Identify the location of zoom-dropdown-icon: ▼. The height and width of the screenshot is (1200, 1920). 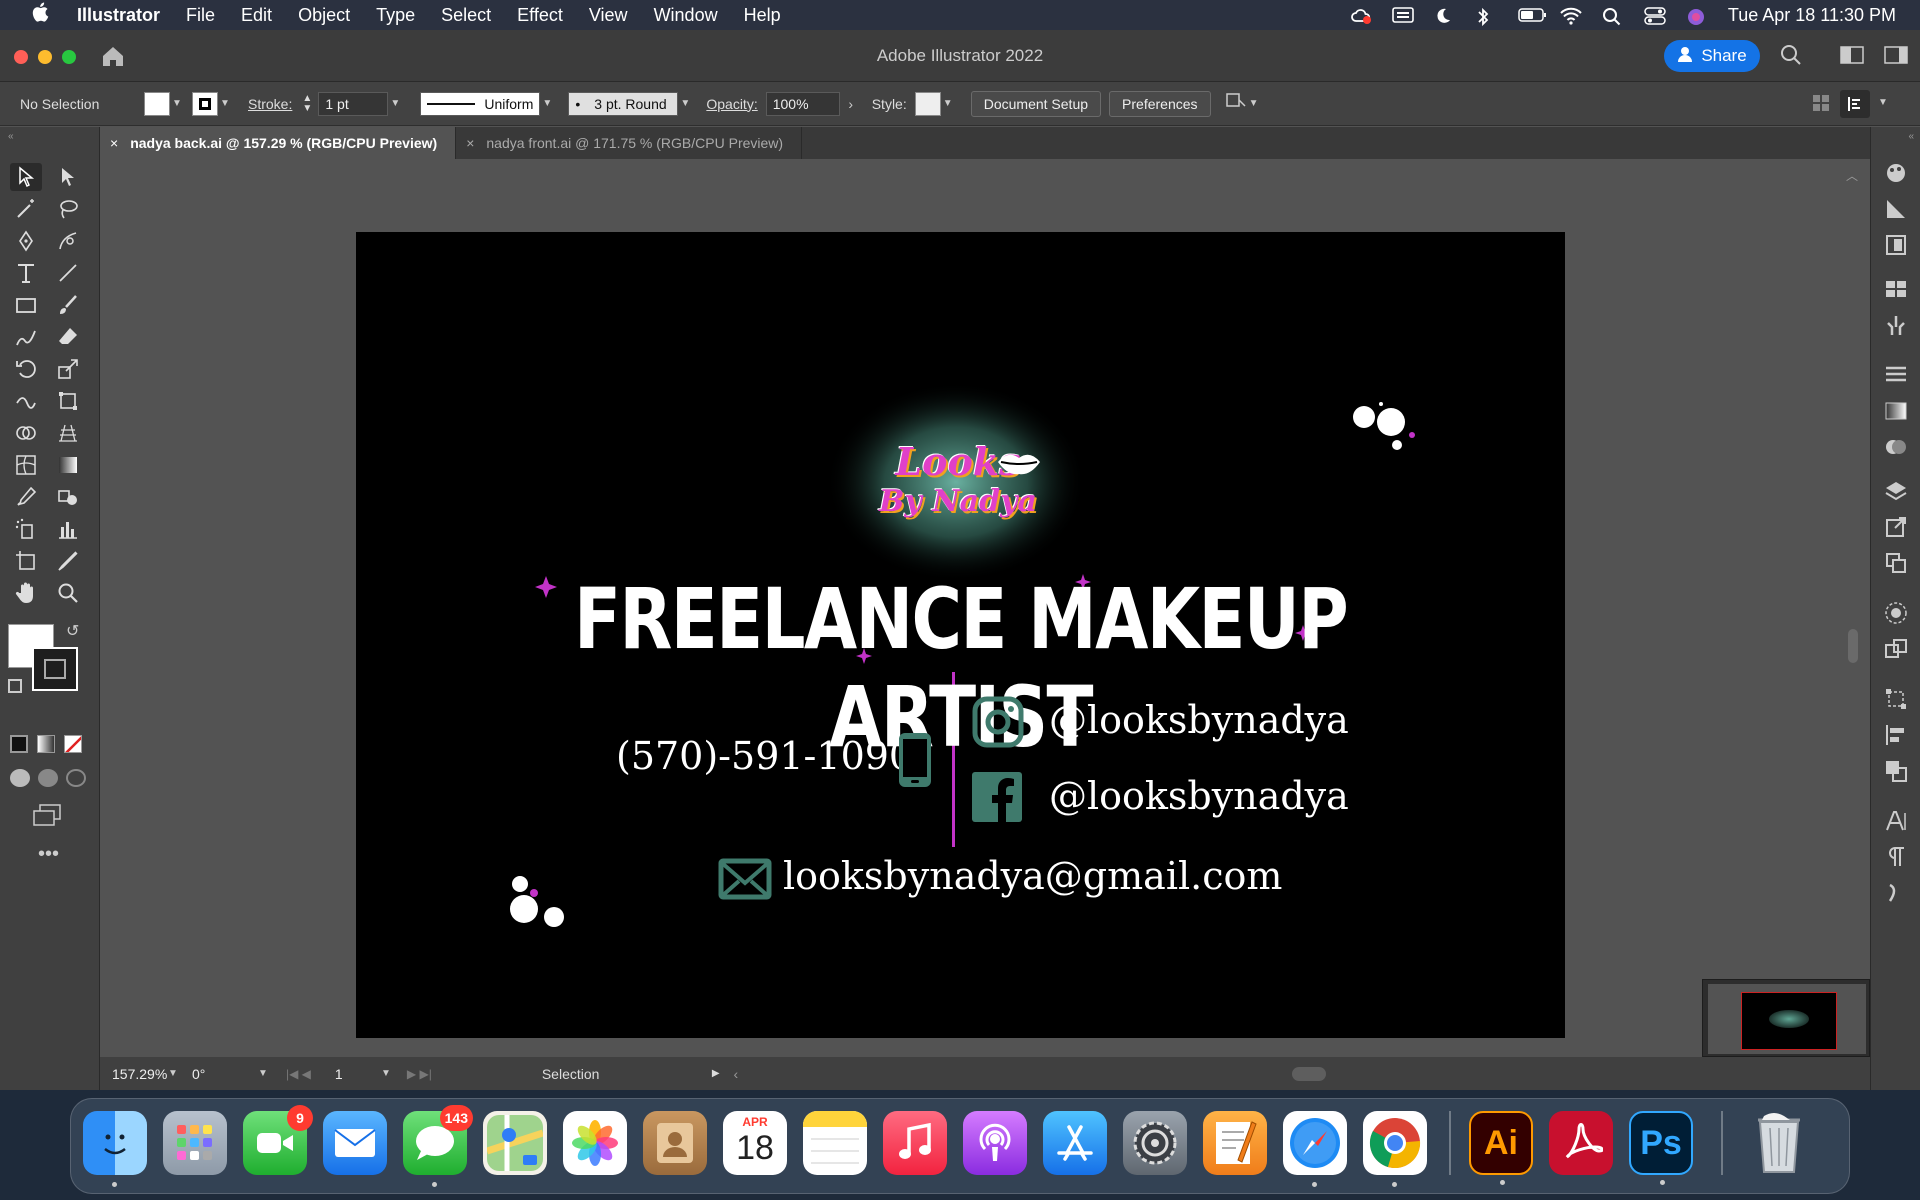
(173, 1073).